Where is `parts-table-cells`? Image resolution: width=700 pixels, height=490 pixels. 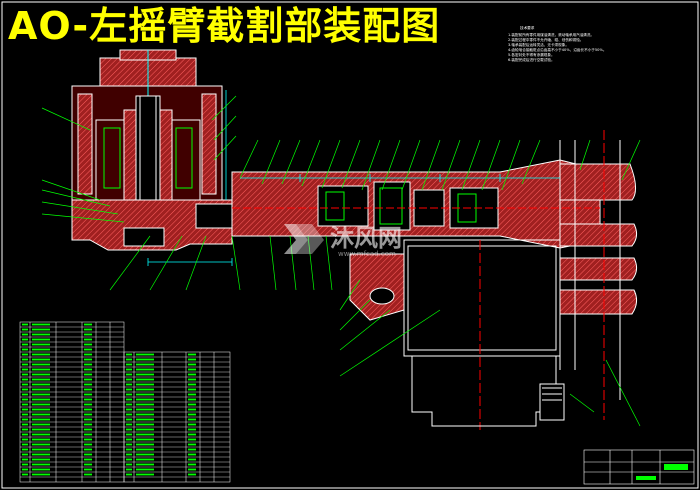
parts-table-cells is located at coordinates (109, 399).